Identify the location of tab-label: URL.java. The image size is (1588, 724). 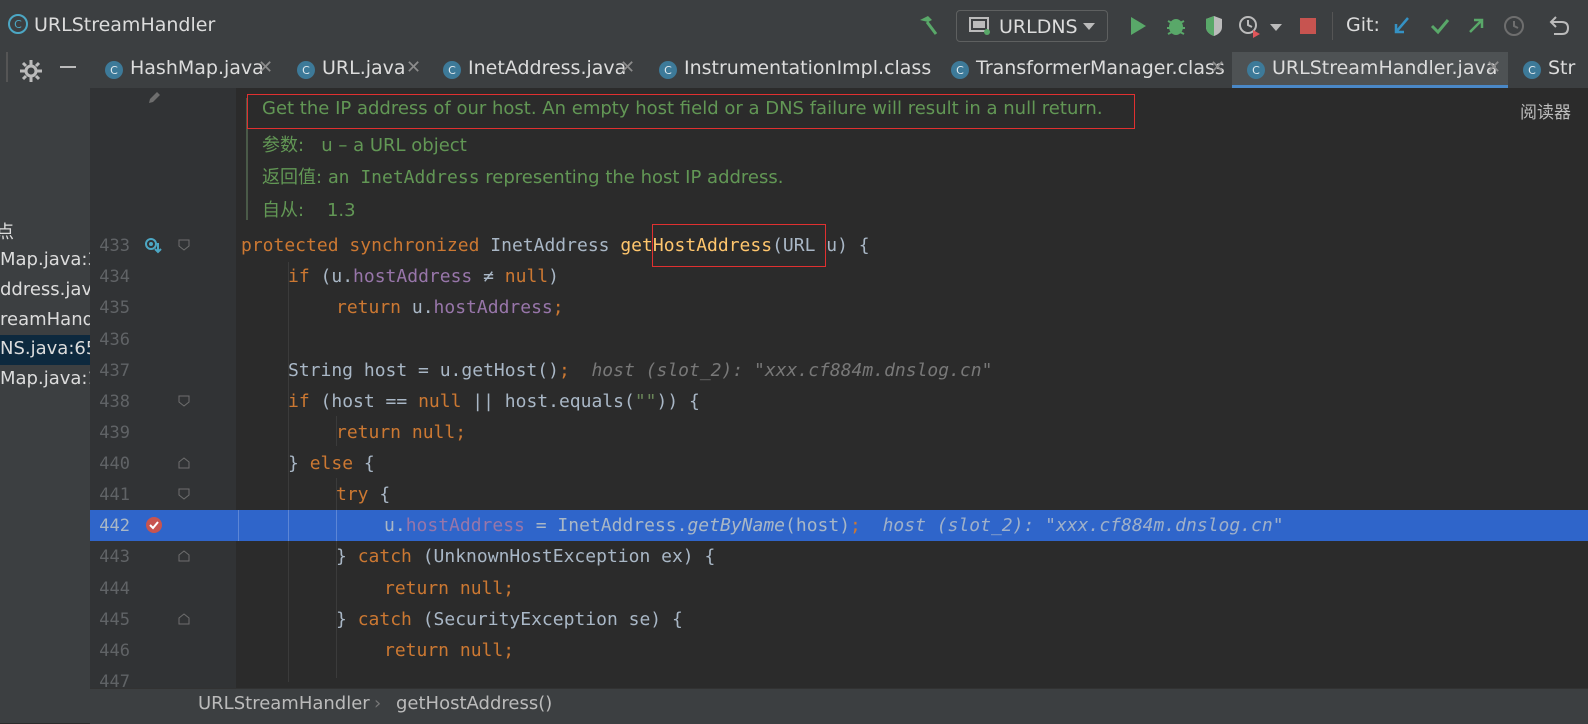
(364, 68).